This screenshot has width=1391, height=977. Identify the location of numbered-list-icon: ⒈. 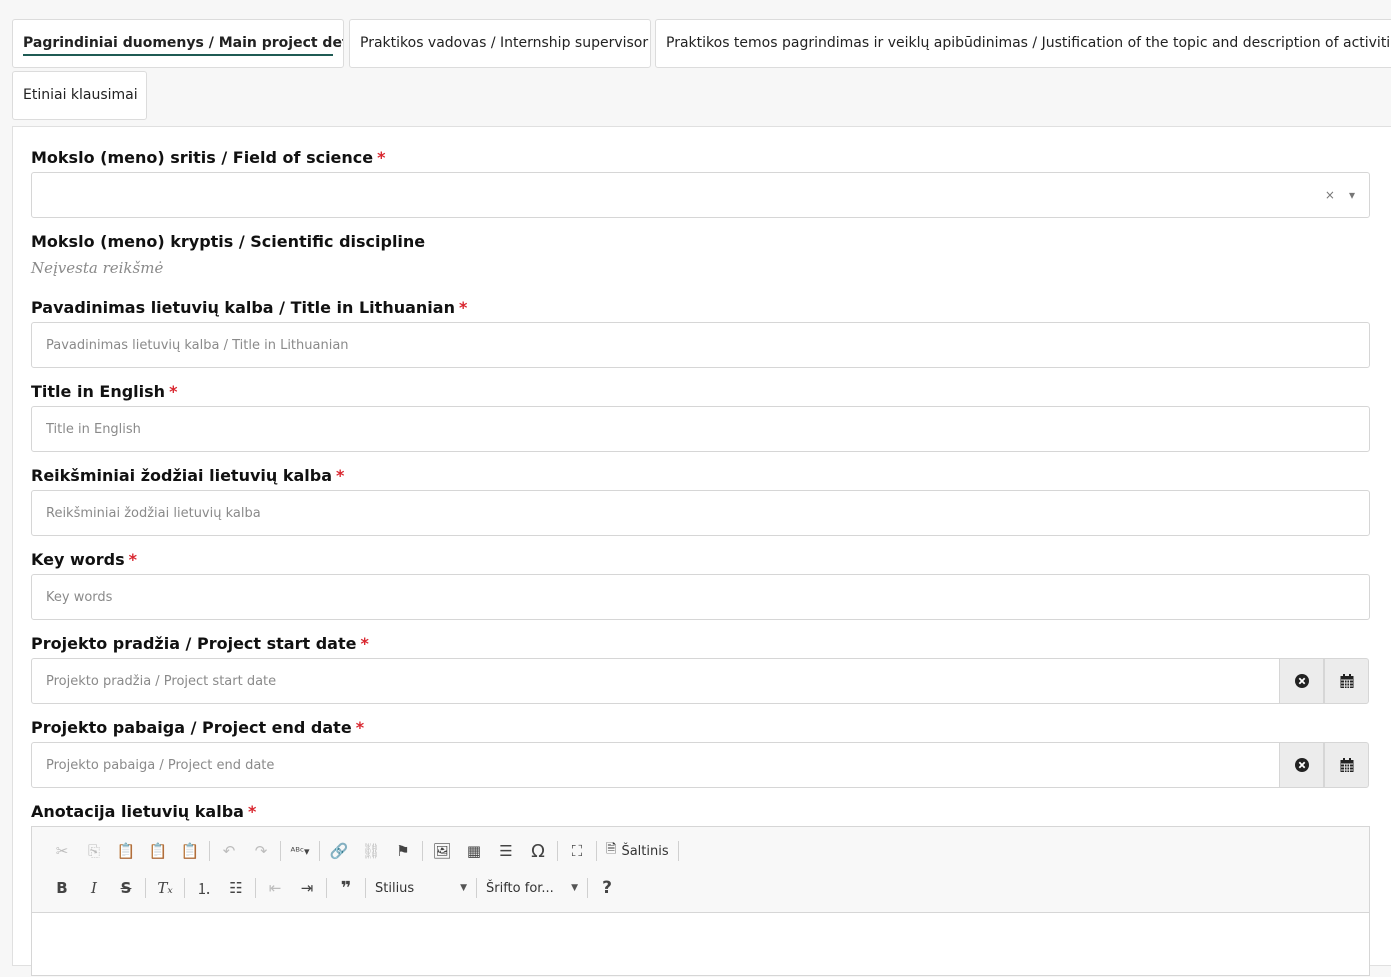
(204, 888).